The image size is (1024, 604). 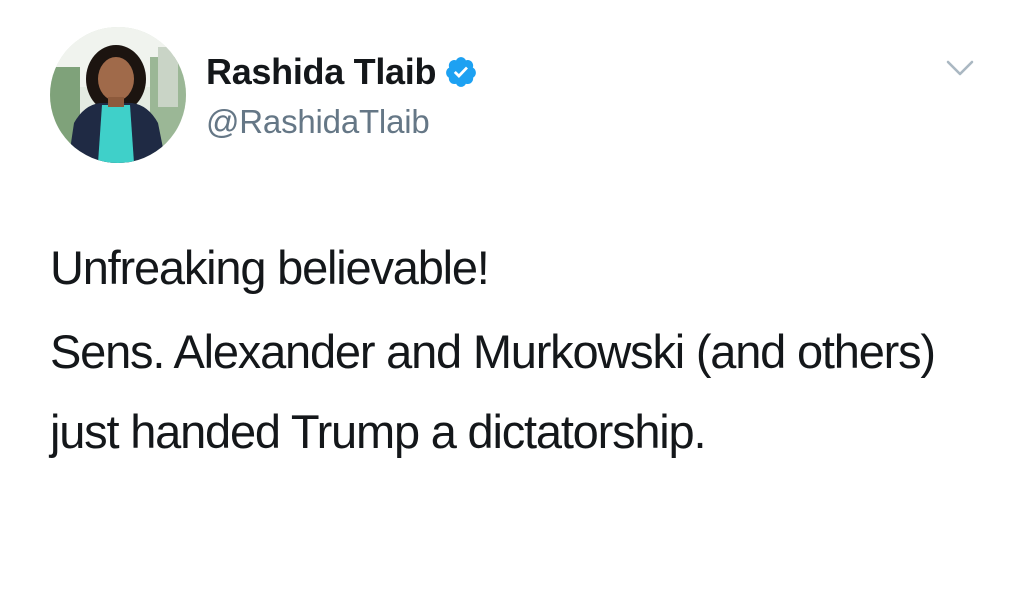 I want to click on avatar, so click(x=118, y=95).